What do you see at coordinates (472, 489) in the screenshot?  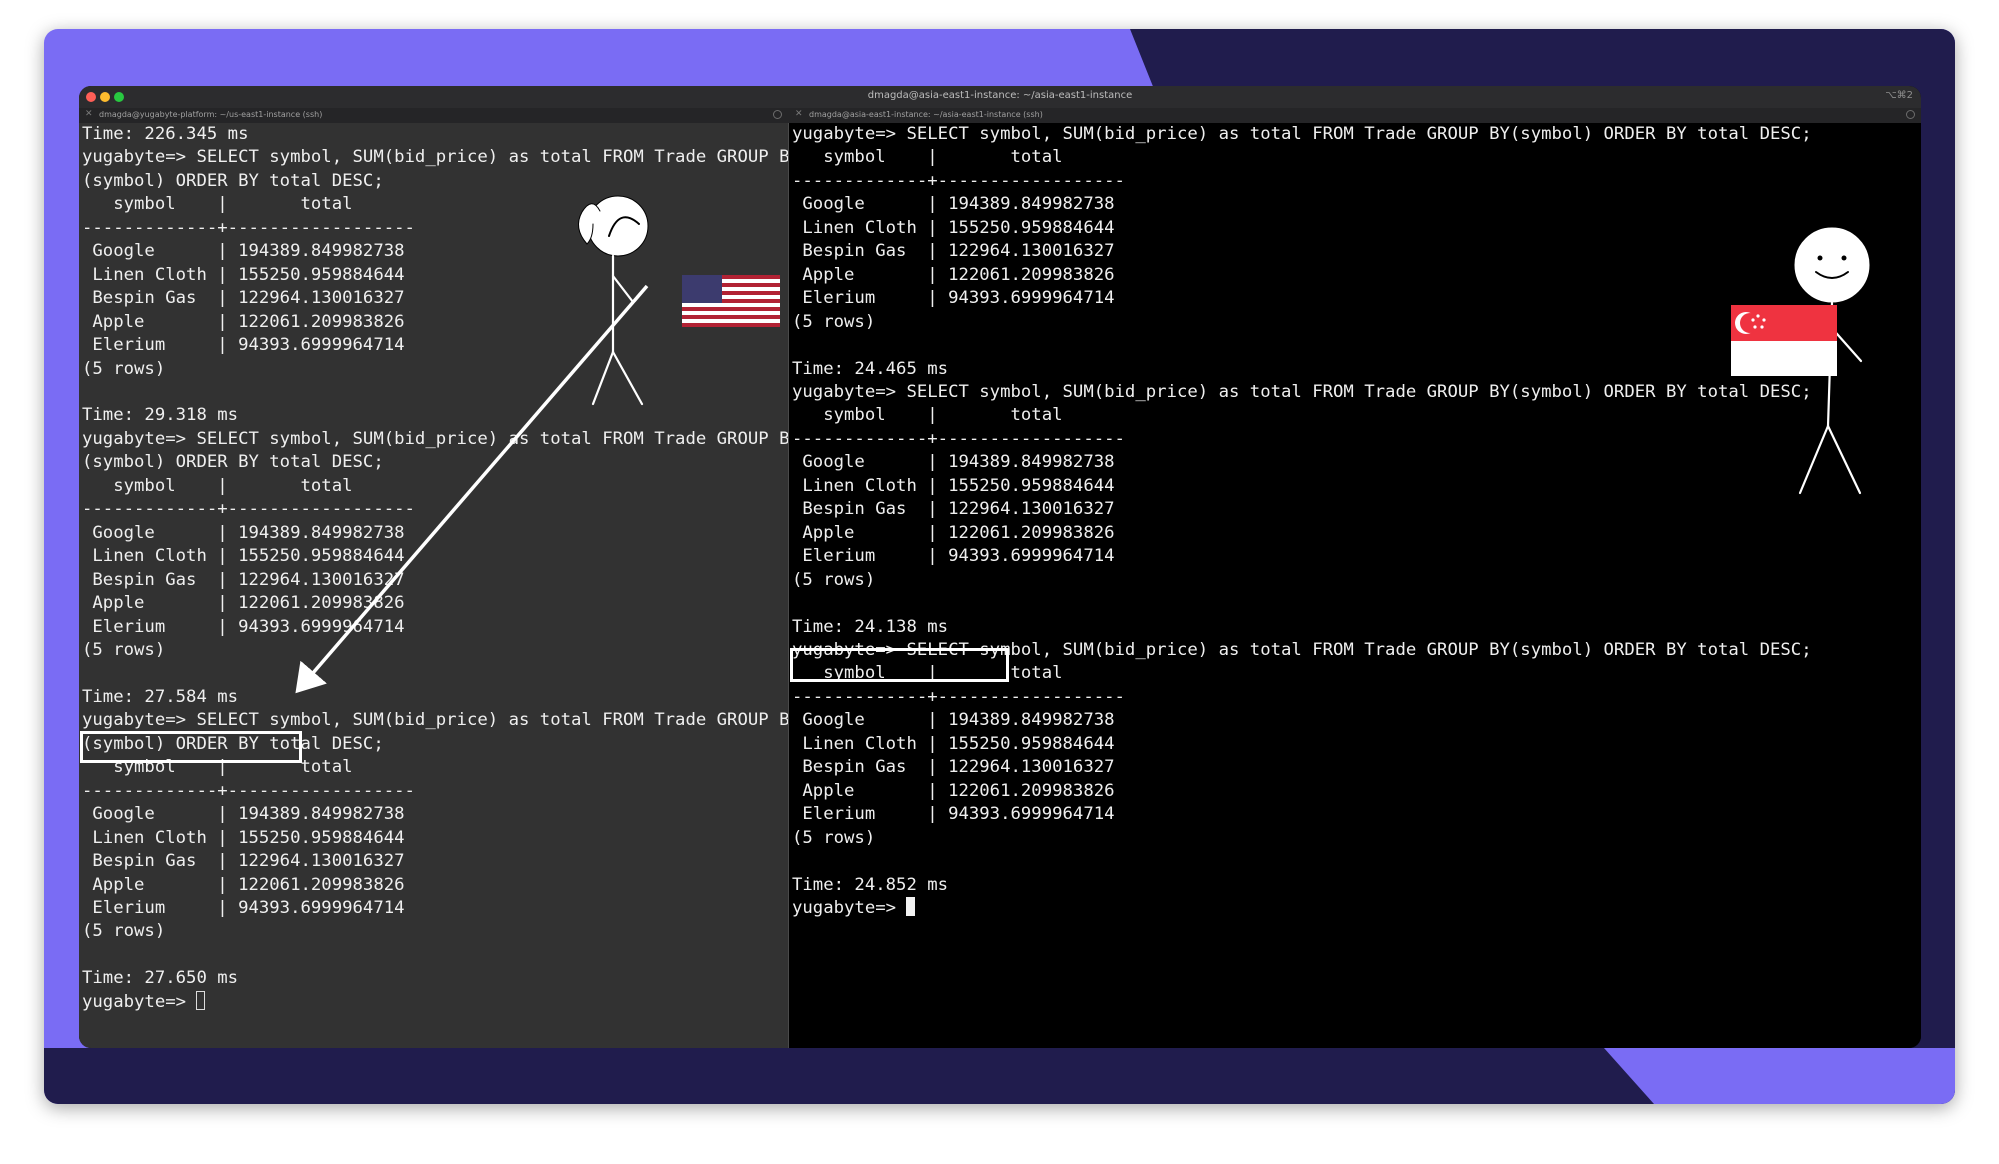 I see `arrow-pointer` at bounding box center [472, 489].